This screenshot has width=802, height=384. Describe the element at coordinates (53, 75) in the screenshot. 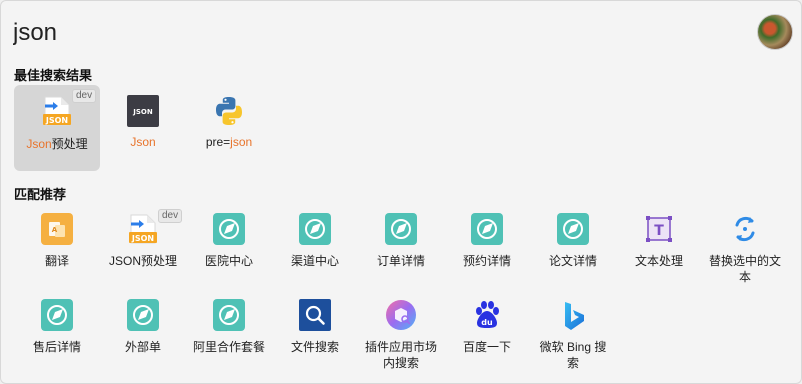

I see `best-results-title: 最佳搜索结果` at that location.